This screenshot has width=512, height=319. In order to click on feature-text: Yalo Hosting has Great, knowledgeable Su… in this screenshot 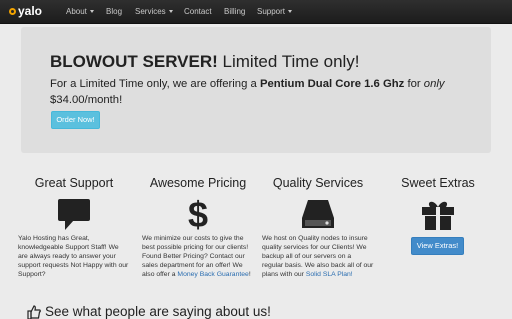, I will do `click(73, 256)`.